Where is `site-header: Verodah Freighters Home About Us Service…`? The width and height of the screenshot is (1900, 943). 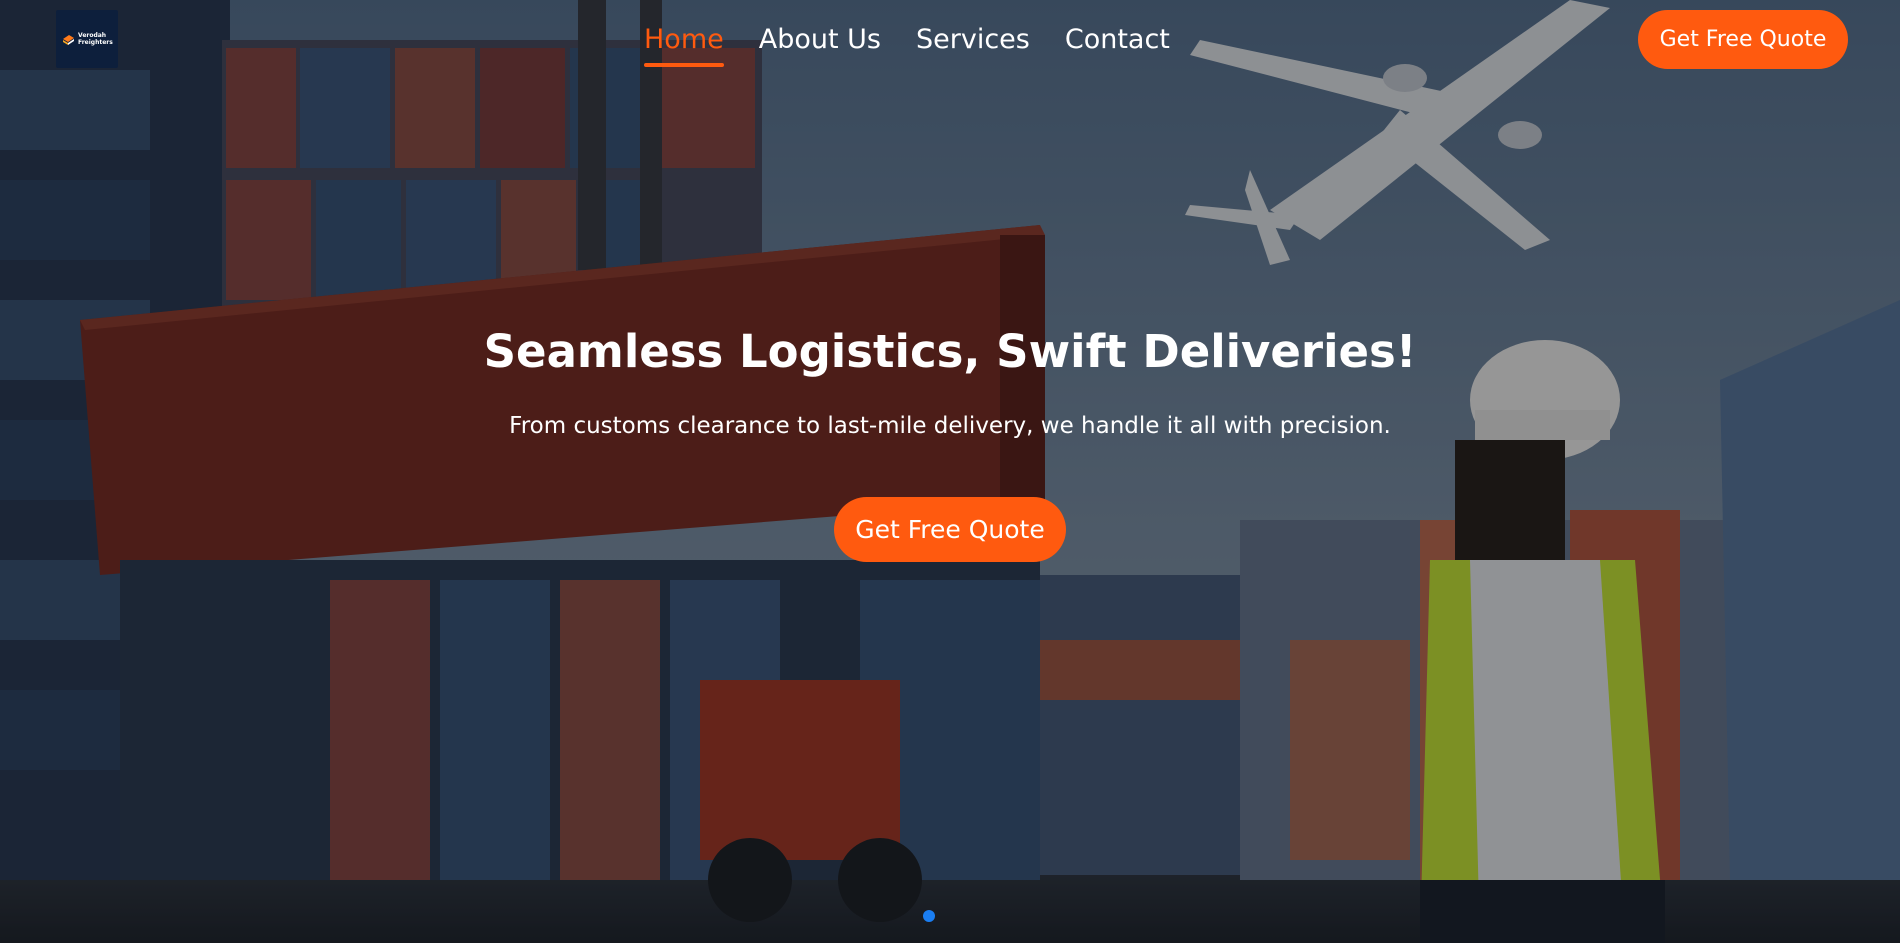 site-header: Verodah Freighters Home About Us Service… is located at coordinates (950, 40).